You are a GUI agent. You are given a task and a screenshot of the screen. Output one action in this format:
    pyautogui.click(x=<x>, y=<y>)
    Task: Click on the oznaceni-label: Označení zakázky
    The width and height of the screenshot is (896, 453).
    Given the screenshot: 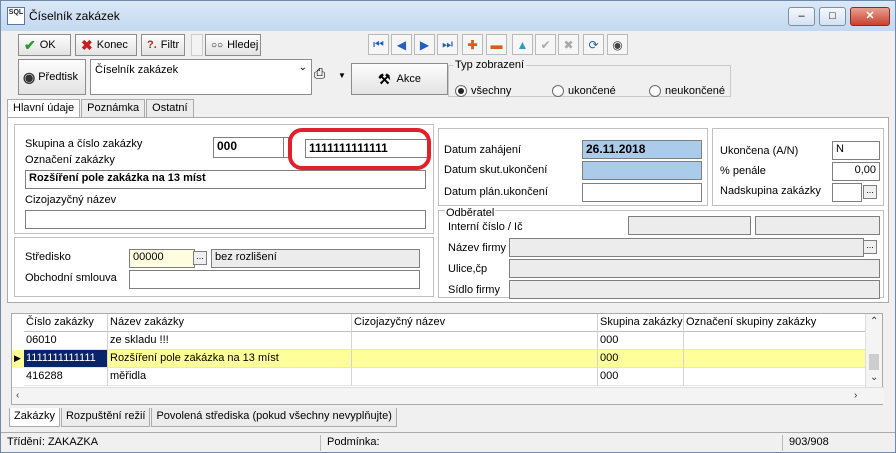 What is the action you would take?
    pyautogui.click(x=70, y=160)
    